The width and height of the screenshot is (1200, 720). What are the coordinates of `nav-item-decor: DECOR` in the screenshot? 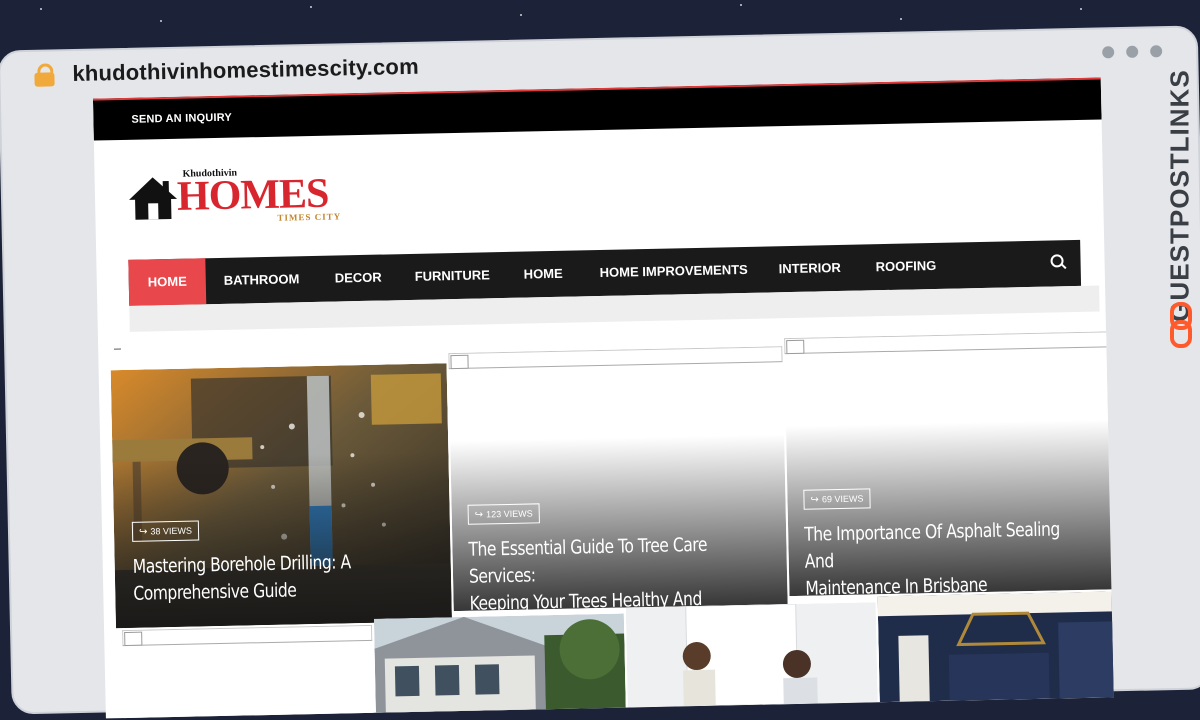 It's located at (358, 278).